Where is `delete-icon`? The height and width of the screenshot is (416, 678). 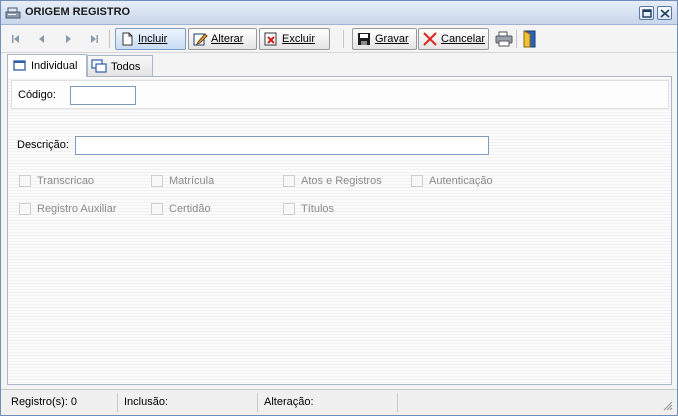 delete-icon is located at coordinates (271, 39).